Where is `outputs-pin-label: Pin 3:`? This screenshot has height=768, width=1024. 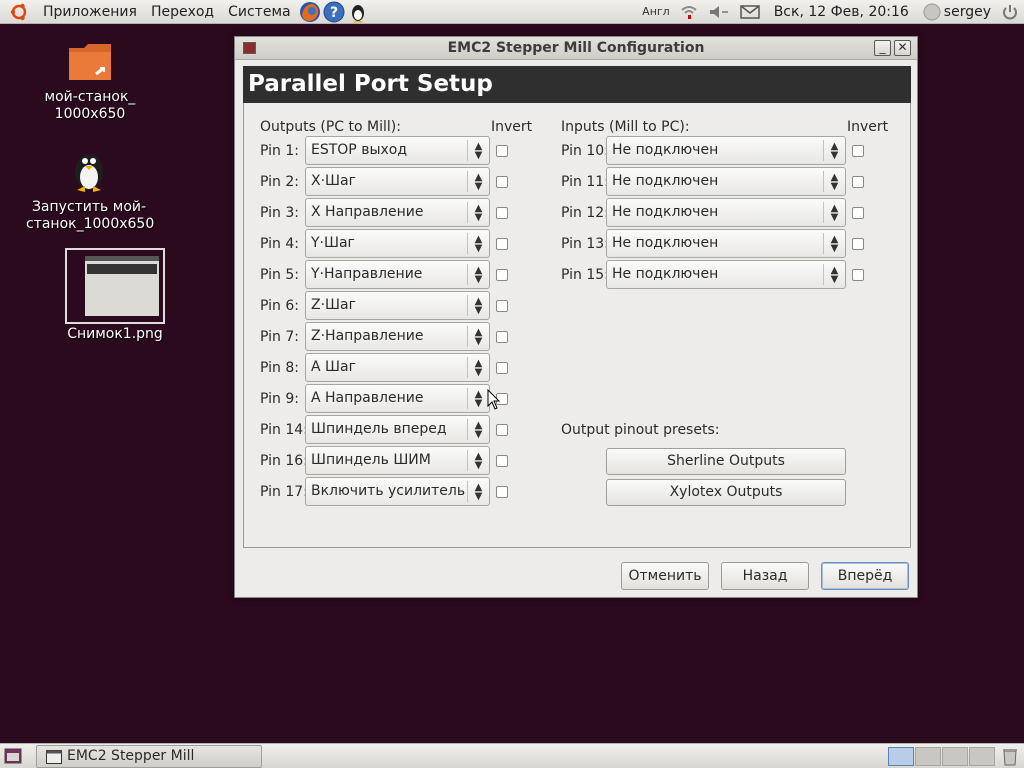
outputs-pin-label: Pin 3: is located at coordinates (279, 213).